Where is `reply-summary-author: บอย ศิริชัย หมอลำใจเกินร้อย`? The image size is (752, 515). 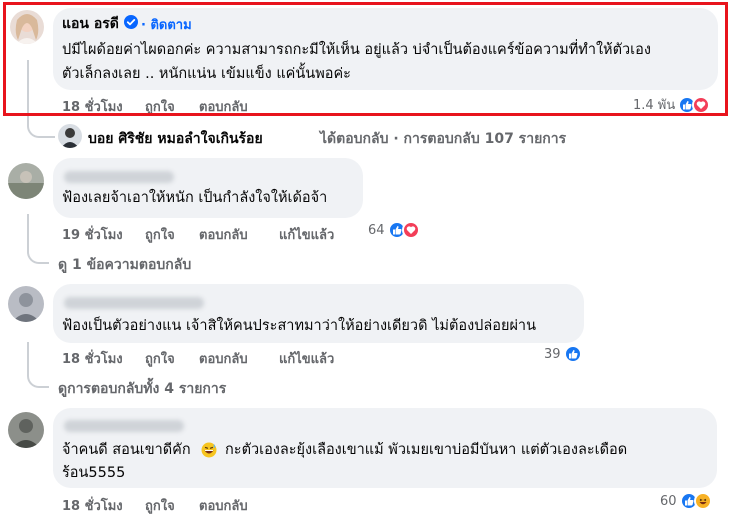 reply-summary-author: บอย ศิริชัย หมอลำใจเกินร้อย is located at coordinates (175, 139).